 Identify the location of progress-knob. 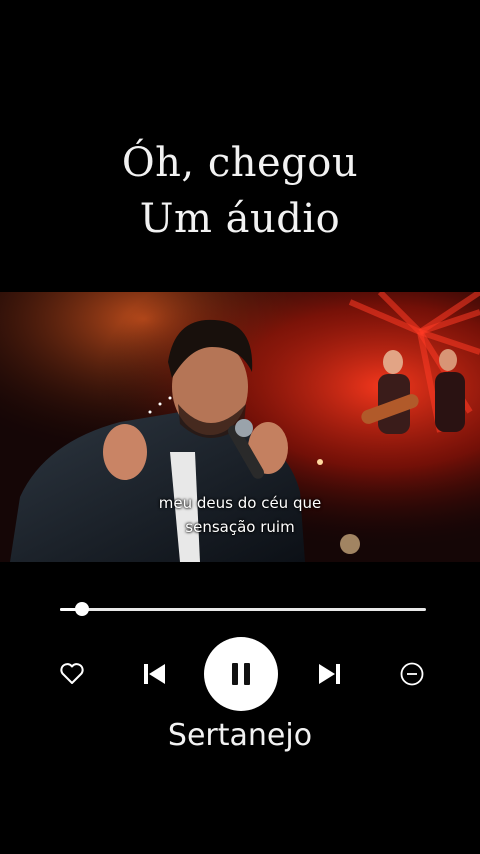
(81, 609).